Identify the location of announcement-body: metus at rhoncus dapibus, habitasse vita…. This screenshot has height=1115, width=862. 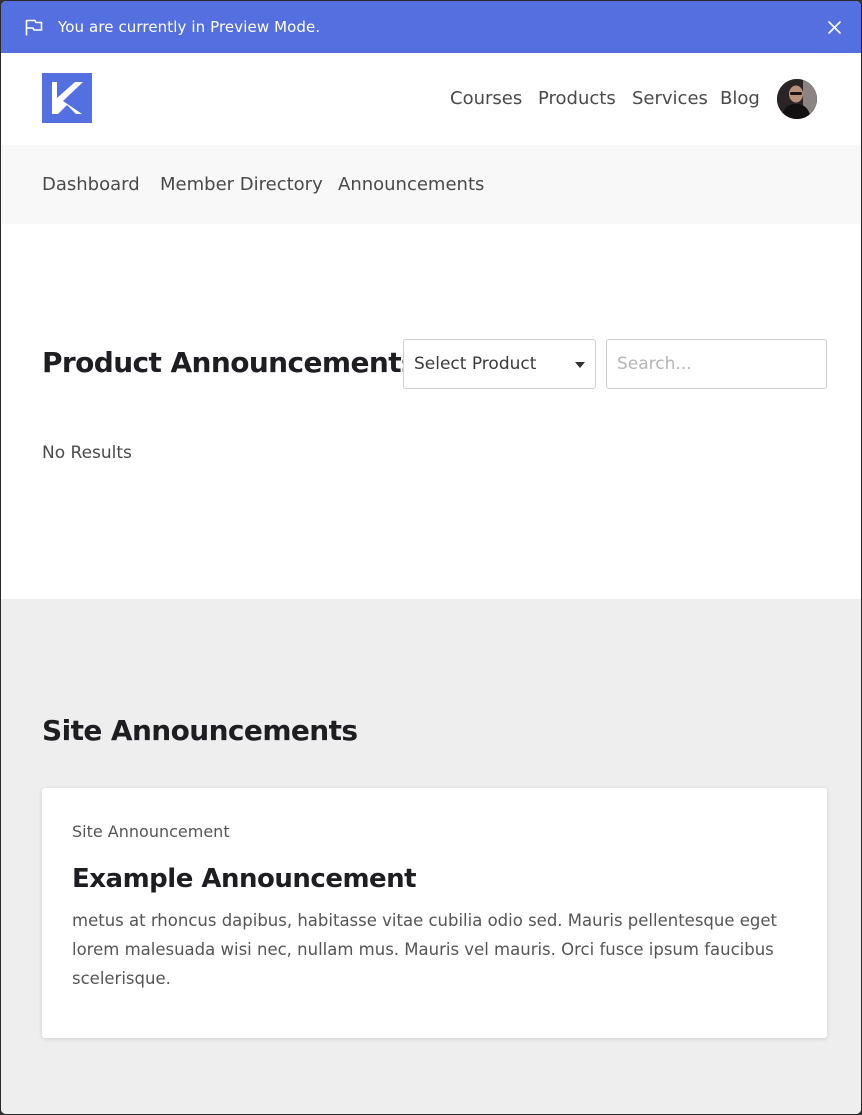
(424, 949).